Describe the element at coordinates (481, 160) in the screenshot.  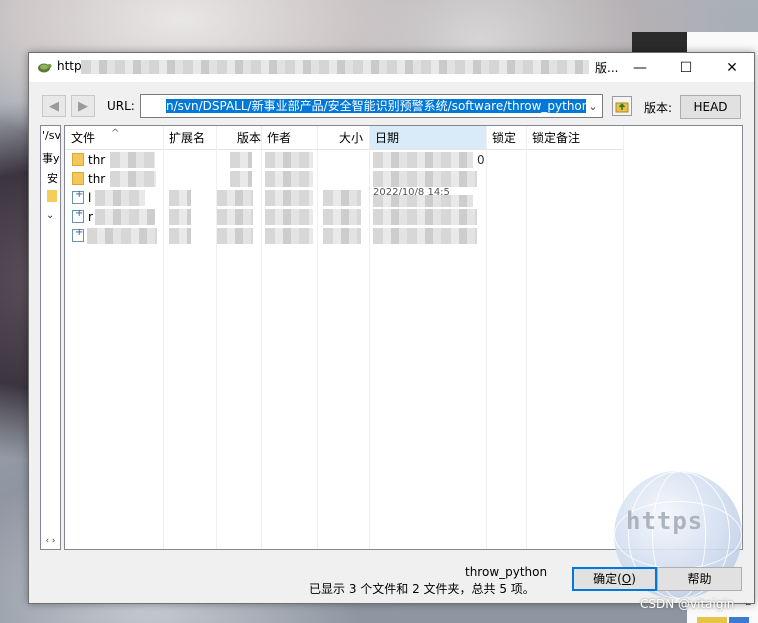
I see `item-date: 0` at that location.